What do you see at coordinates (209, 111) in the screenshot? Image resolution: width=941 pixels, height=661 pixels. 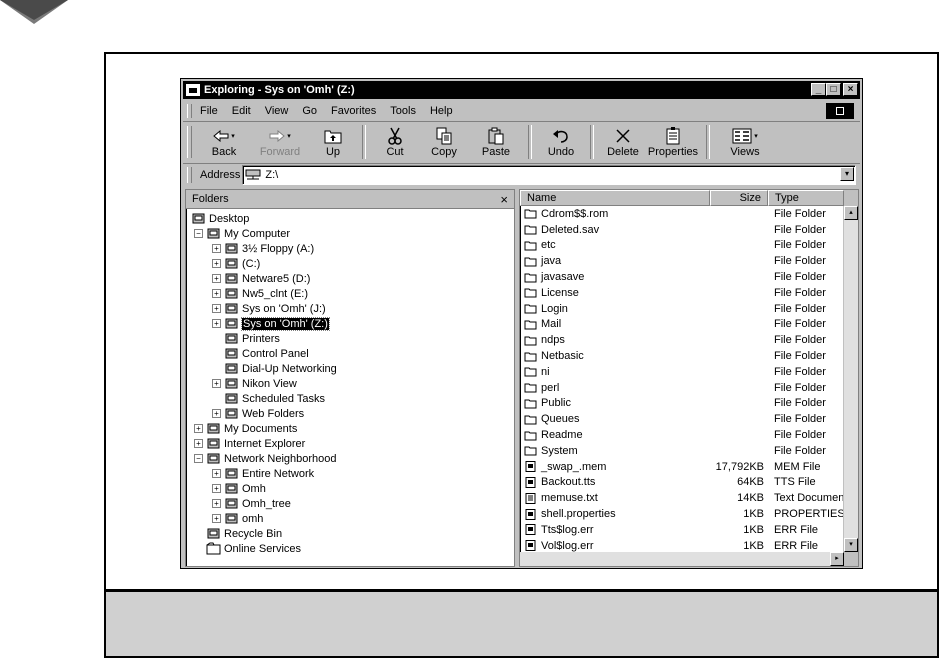 I see `menu-file: File` at bounding box center [209, 111].